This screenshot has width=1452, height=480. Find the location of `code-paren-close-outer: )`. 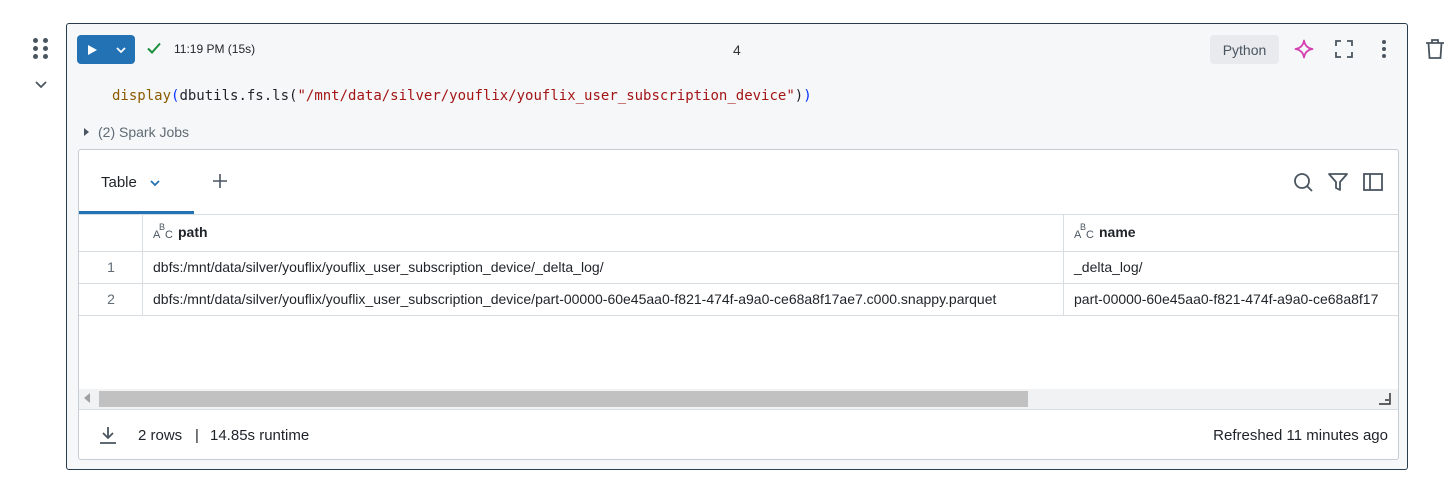

code-paren-close-outer: ) is located at coordinates (807, 96).